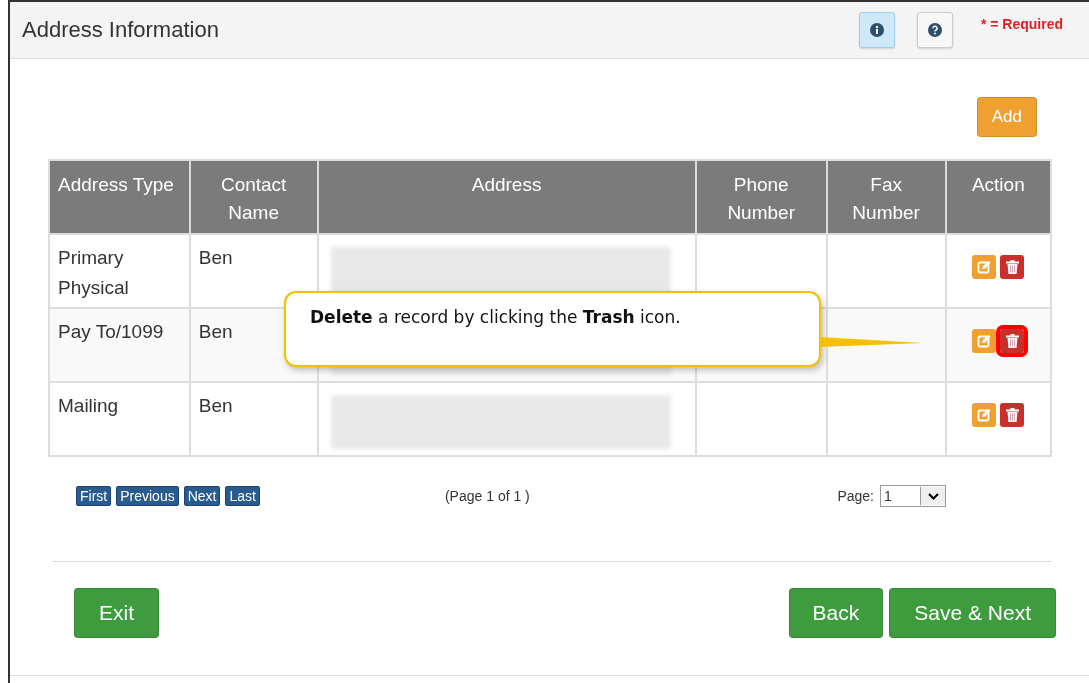  What do you see at coordinates (836, 613) in the screenshot?
I see `back-button: Back` at bounding box center [836, 613].